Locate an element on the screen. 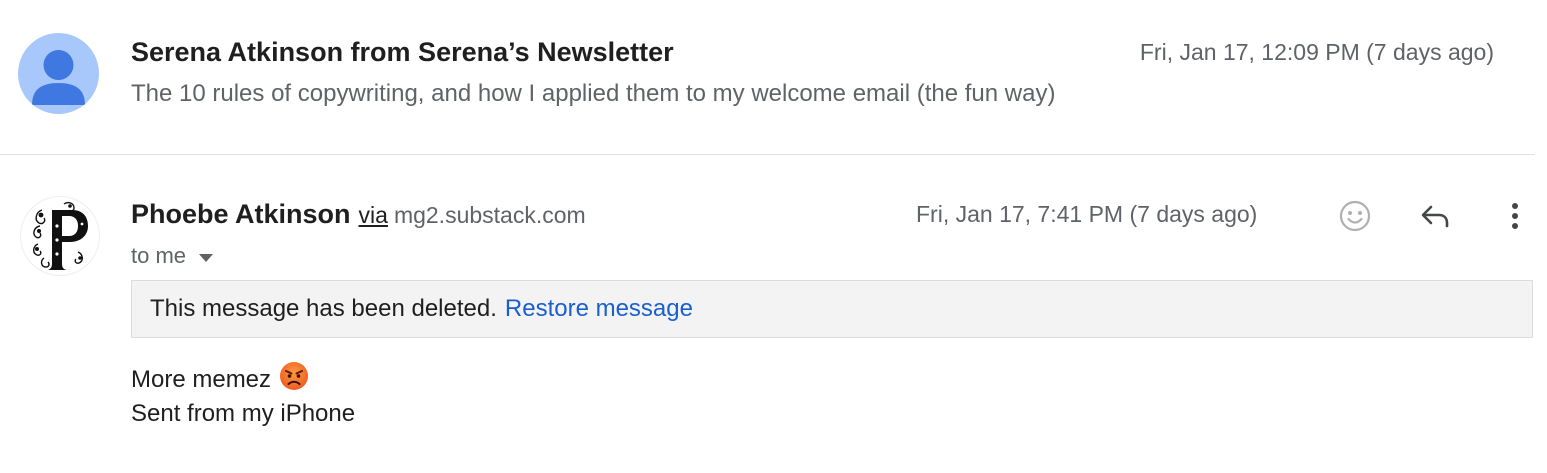  recipient-label: to me is located at coordinates (159, 255).